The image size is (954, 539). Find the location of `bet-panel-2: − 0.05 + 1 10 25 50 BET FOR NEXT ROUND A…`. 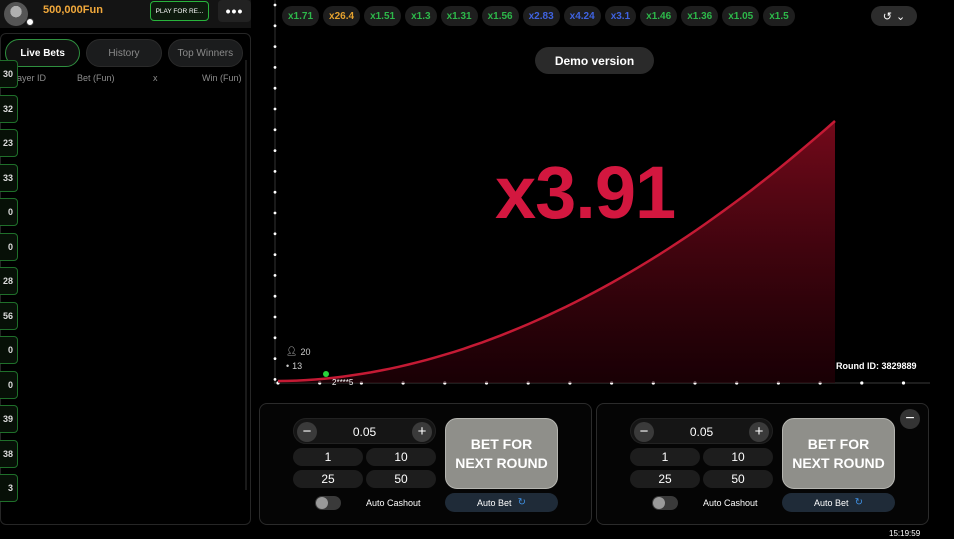

bet-panel-2: − 0.05 + 1 10 25 50 BET FOR NEXT ROUND A… is located at coordinates (762, 464).